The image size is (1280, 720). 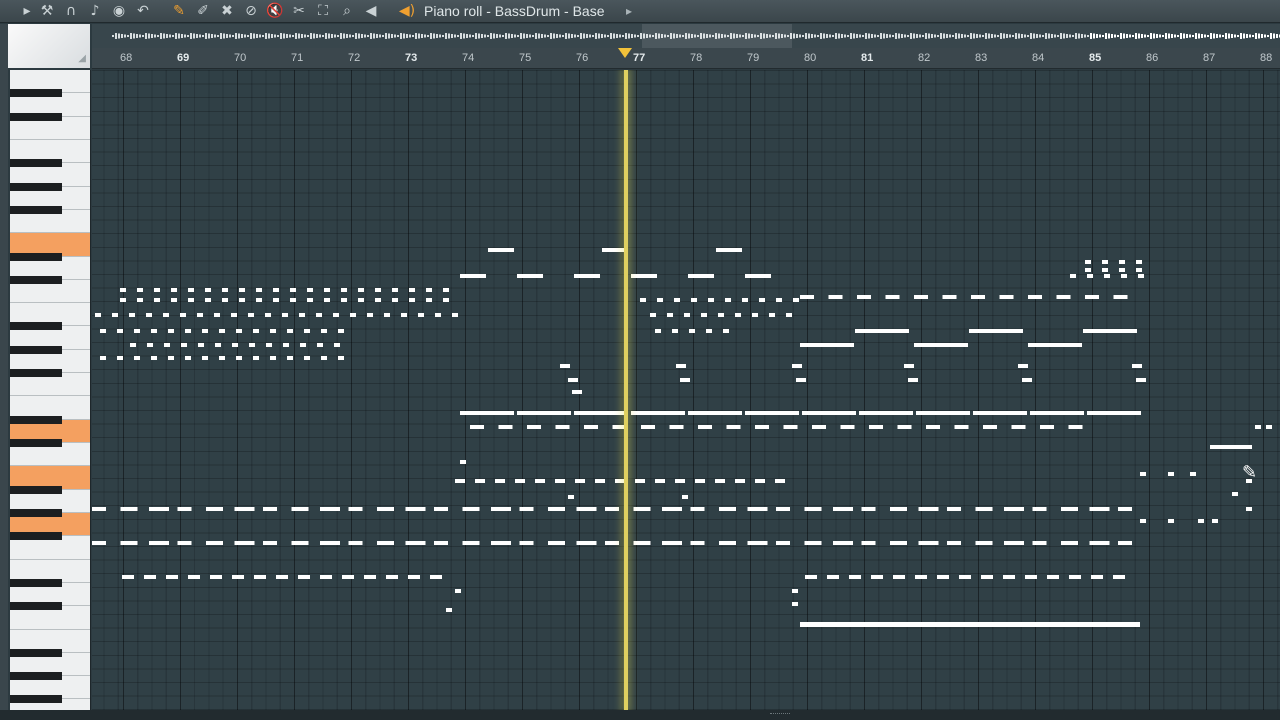 I want to click on horizontal-scrollbar, so click(x=640, y=715).